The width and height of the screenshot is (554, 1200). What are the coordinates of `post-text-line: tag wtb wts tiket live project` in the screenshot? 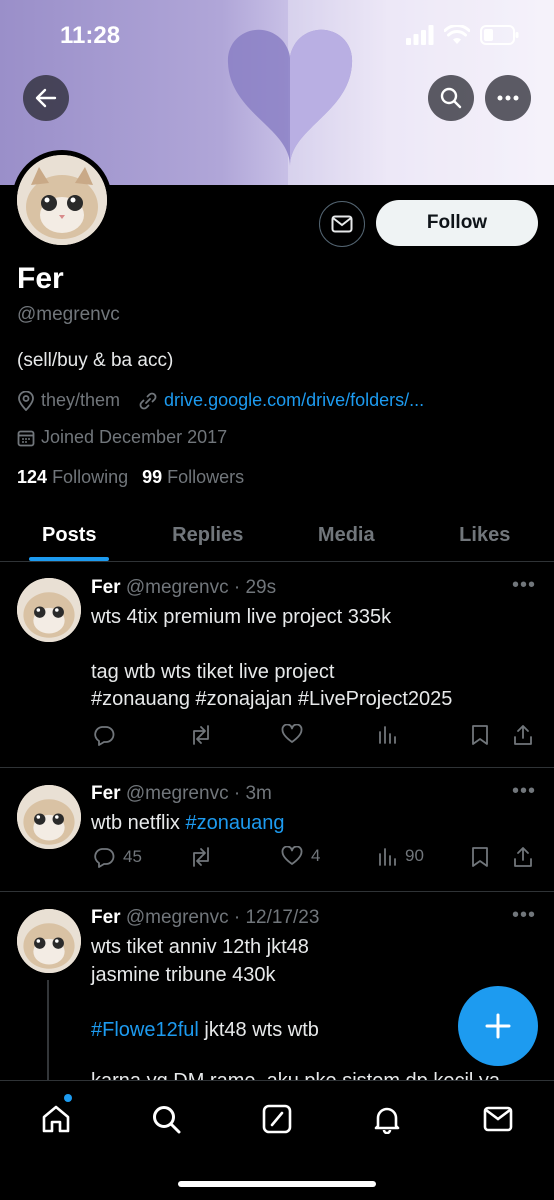 It's located at (213, 672).